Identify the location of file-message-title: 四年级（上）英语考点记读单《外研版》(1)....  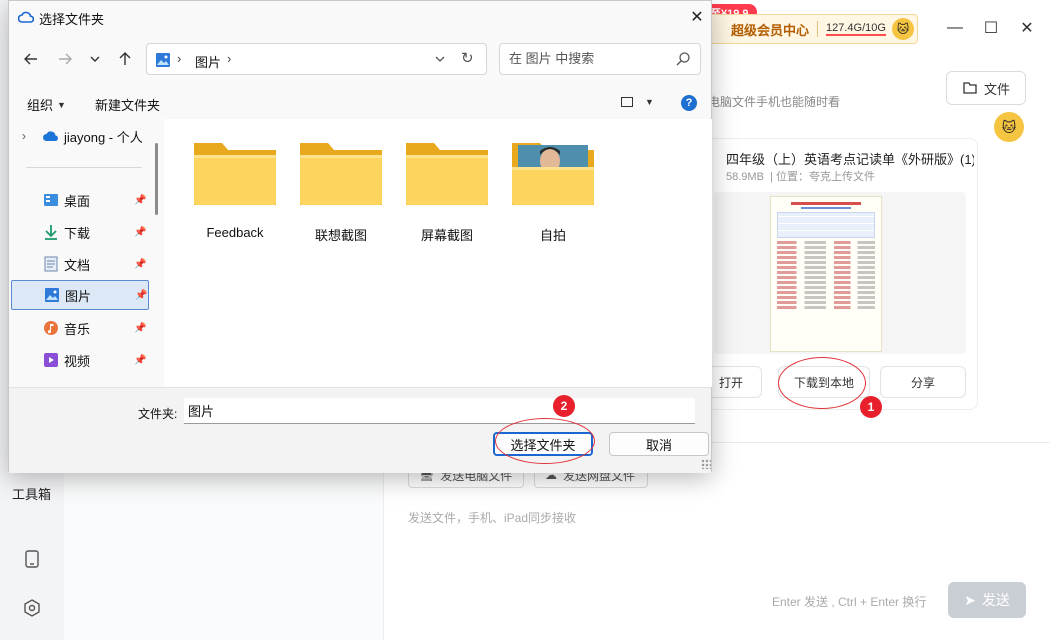
(850, 158).